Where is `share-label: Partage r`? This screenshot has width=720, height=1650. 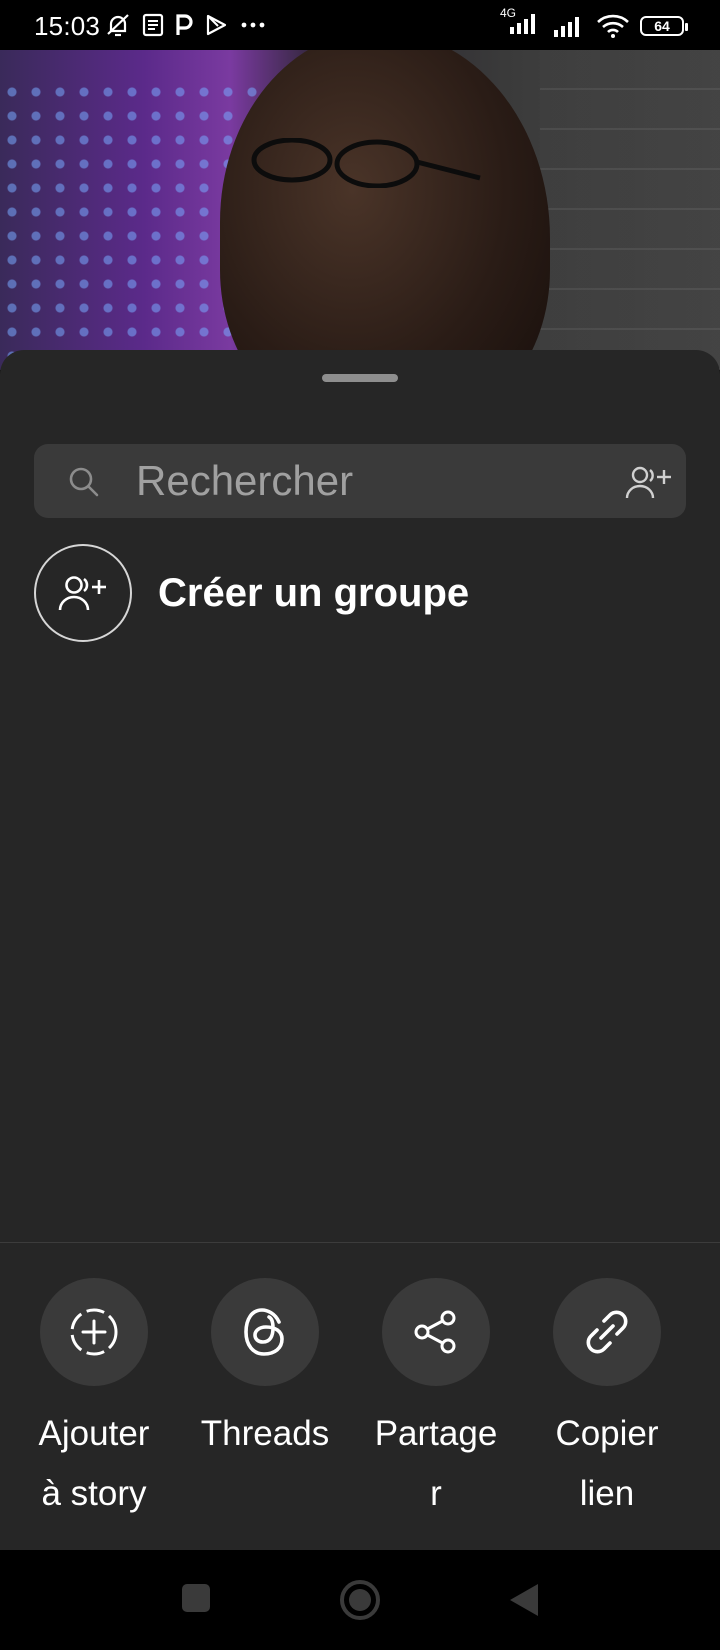
share-label: Partage r is located at coordinates (436, 1464).